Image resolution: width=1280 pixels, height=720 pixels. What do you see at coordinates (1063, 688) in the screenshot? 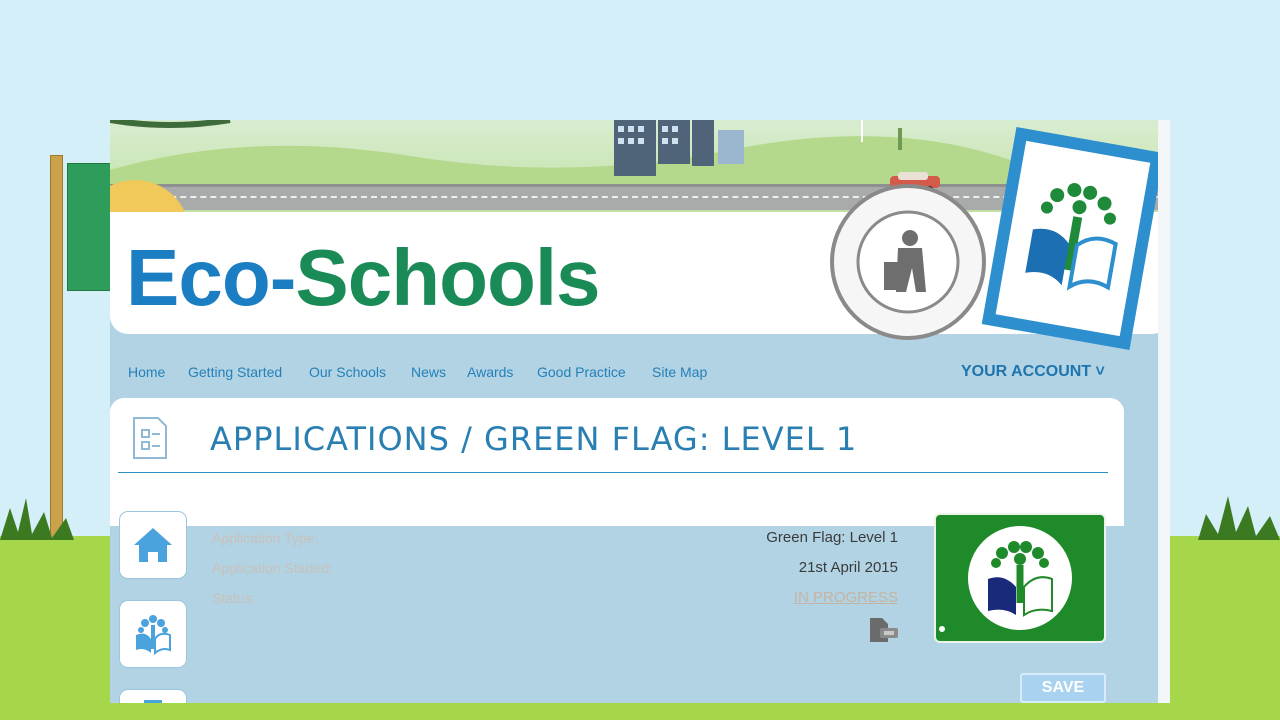
I see `save-button: SAVE` at bounding box center [1063, 688].